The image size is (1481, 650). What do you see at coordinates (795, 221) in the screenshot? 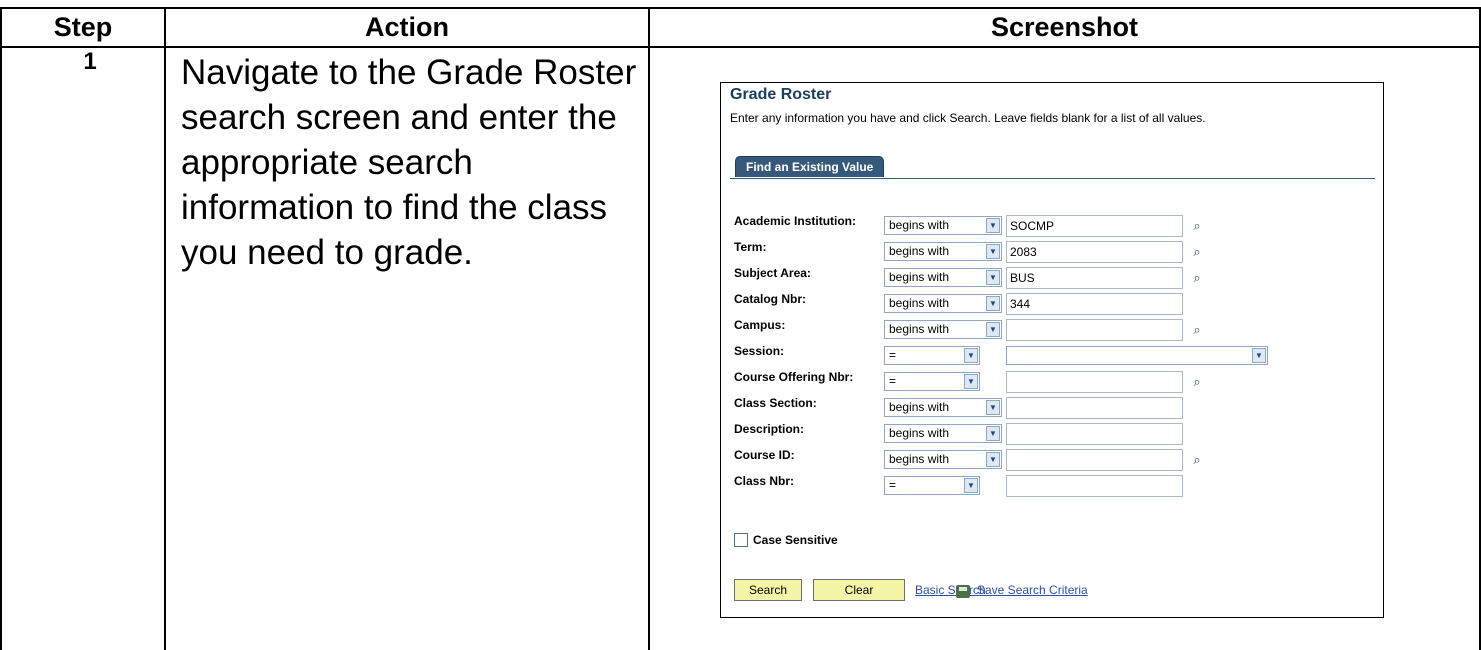
I see `academic-institution-label: Academic Institution:` at bounding box center [795, 221].